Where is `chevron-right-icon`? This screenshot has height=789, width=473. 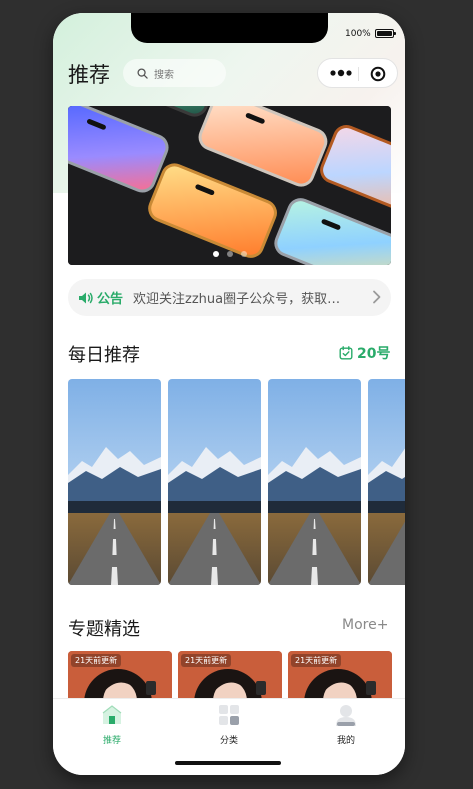 chevron-right-icon is located at coordinates (376, 297).